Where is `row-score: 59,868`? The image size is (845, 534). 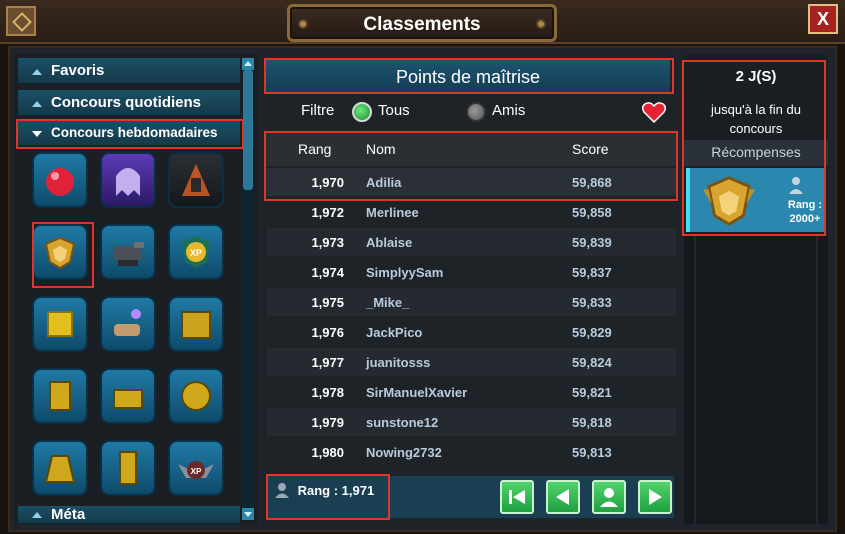
row-score: 59,868 is located at coordinates (592, 182).